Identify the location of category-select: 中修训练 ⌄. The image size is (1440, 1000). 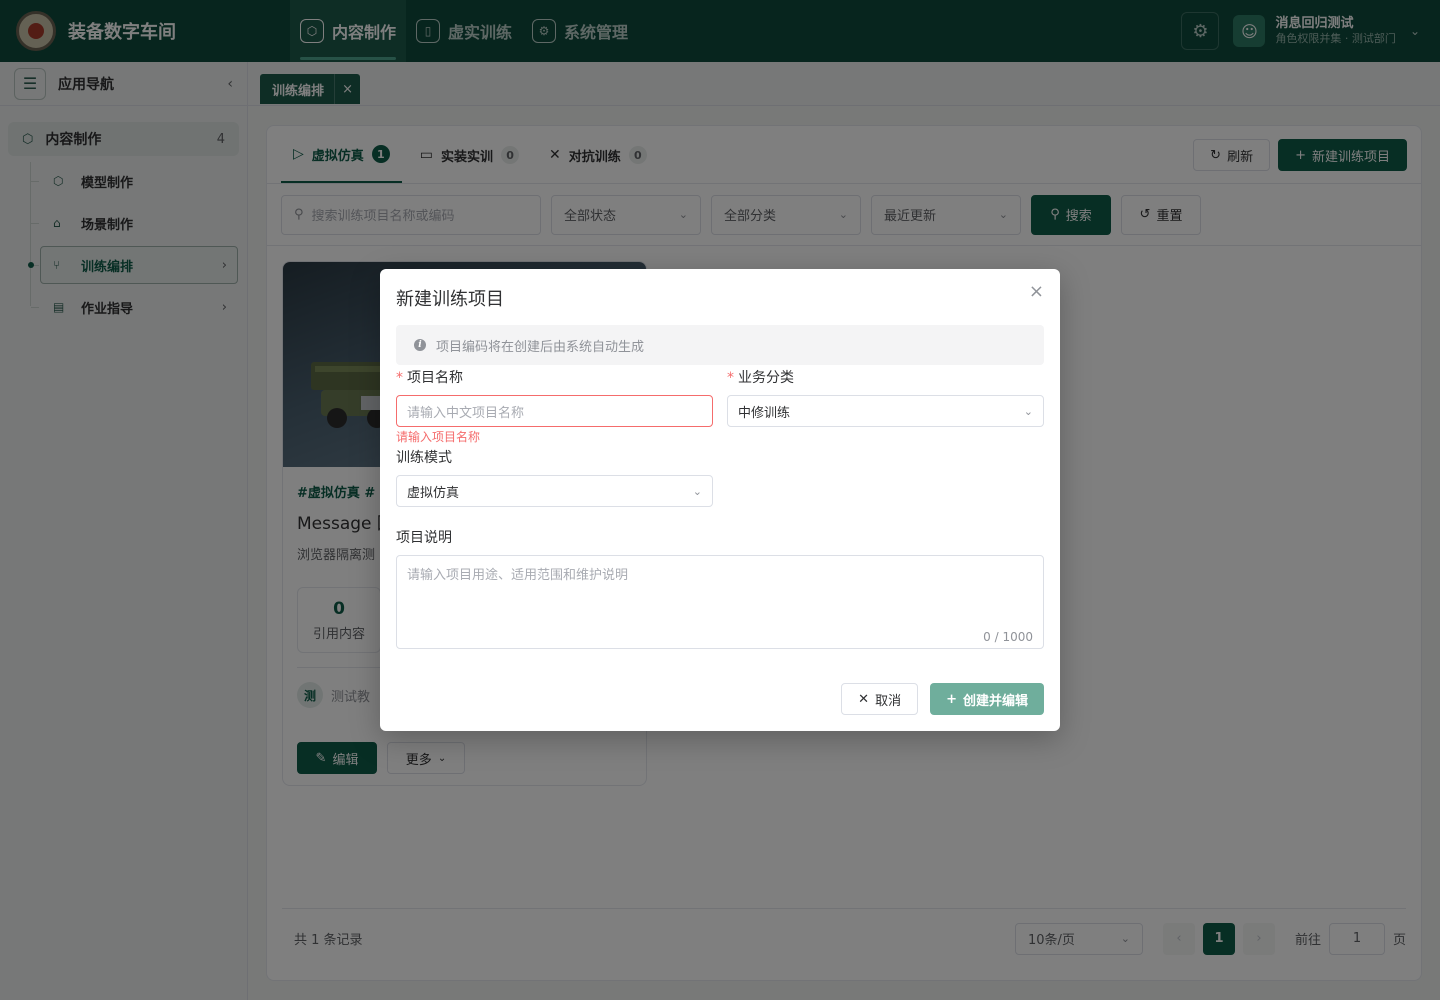
(885, 411).